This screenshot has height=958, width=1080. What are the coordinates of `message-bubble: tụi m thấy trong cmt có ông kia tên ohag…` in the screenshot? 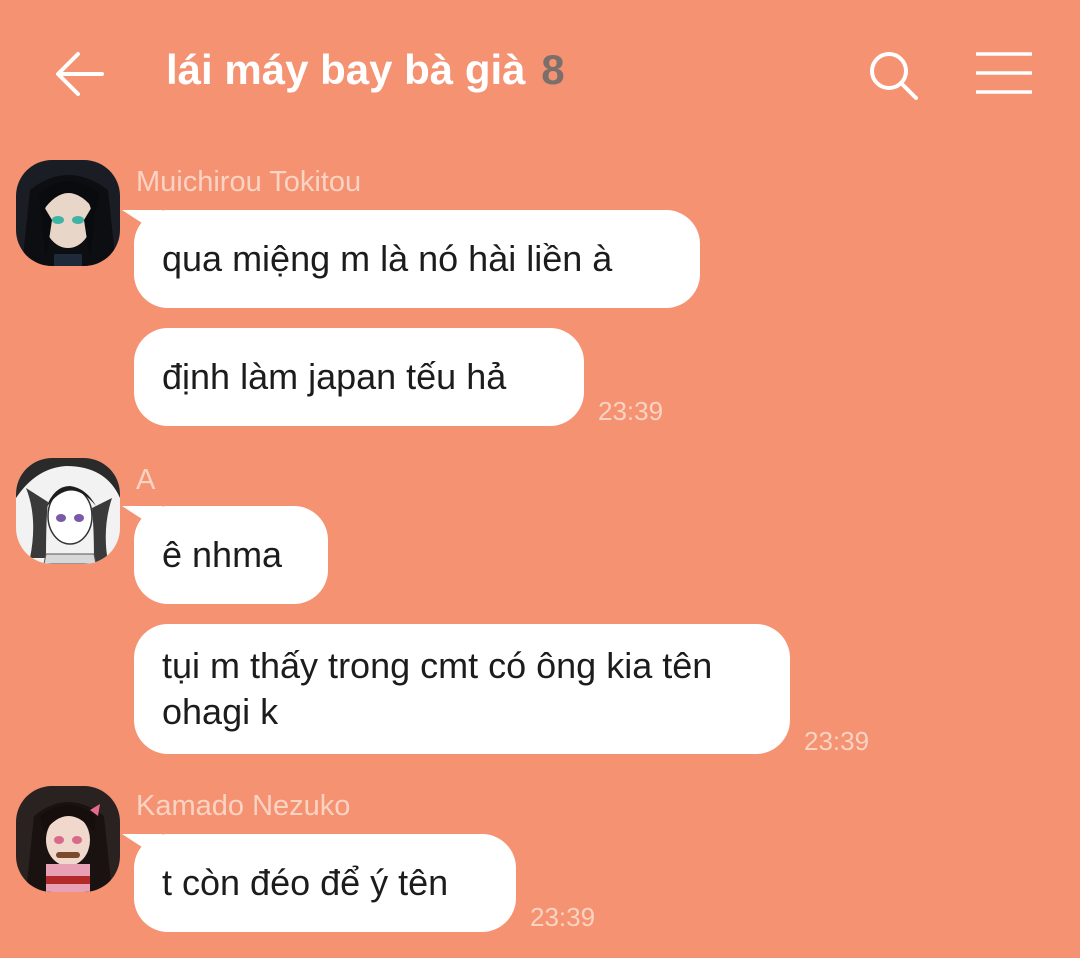 It's located at (462, 689).